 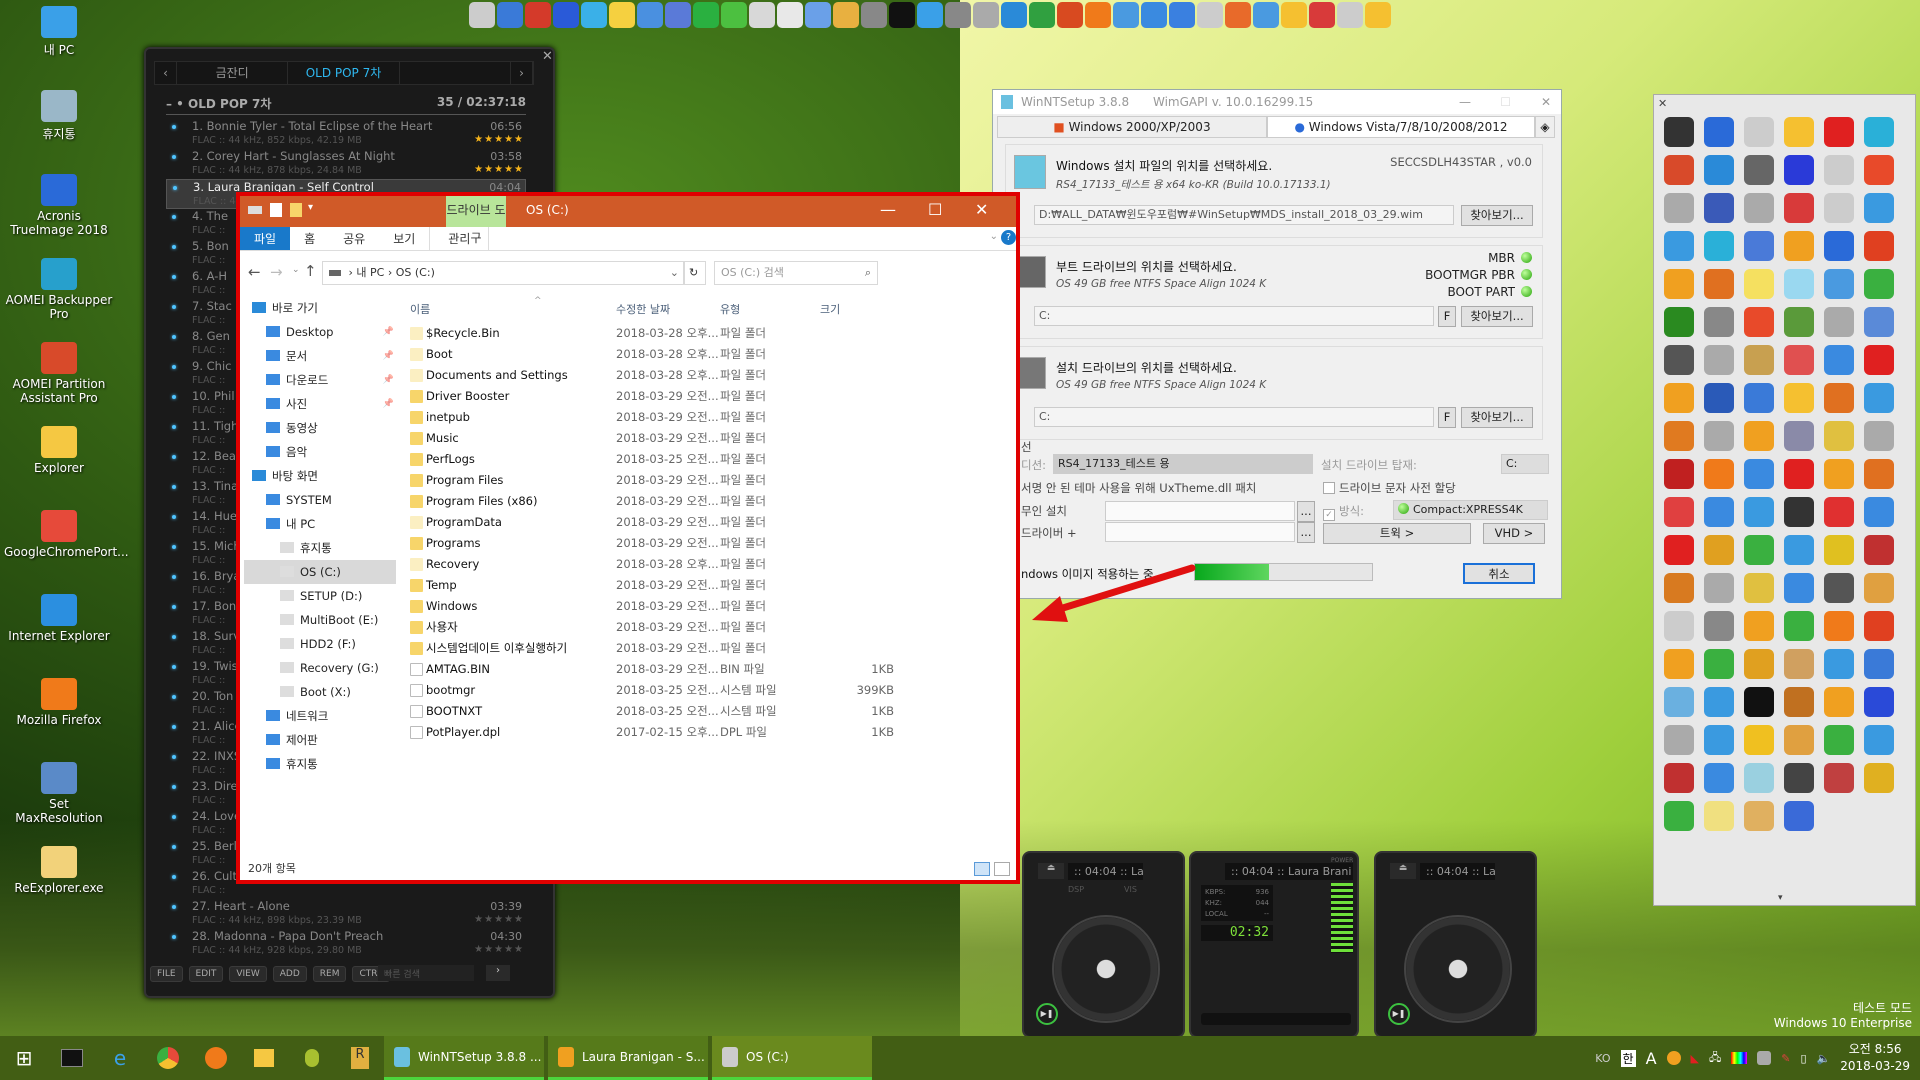 I want to click on file-row: Temp 2018-03-29 오전... 파일 폴더, so click(x=704, y=585).